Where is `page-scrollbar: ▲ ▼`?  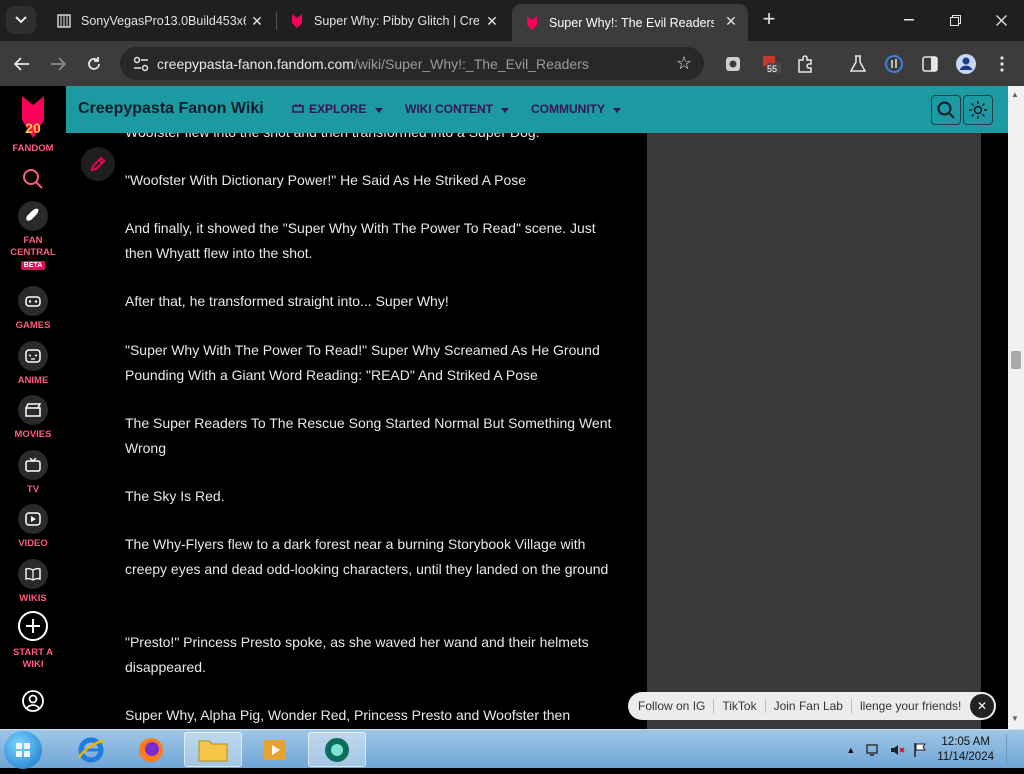
page-scrollbar: ▲ ▼ is located at coordinates (1016, 407).